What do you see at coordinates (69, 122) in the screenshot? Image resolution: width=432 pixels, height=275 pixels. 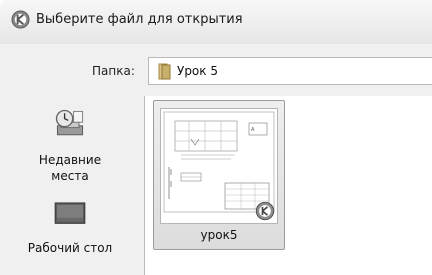 I see `recent-places-icon` at bounding box center [69, 122].